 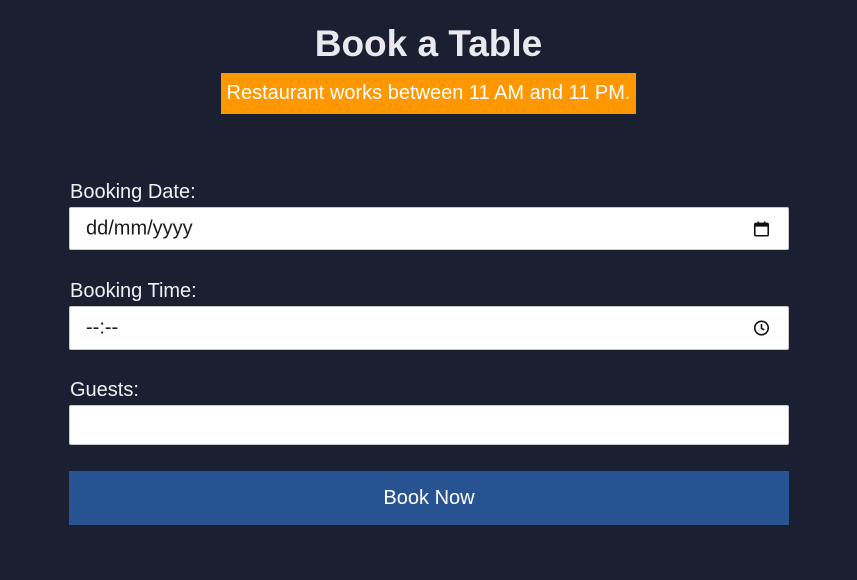 What do you see at coordinates (102, 327) in the screenshot?
I see `booking-time-placeholder: --:--` at bounding box center [102, 327].